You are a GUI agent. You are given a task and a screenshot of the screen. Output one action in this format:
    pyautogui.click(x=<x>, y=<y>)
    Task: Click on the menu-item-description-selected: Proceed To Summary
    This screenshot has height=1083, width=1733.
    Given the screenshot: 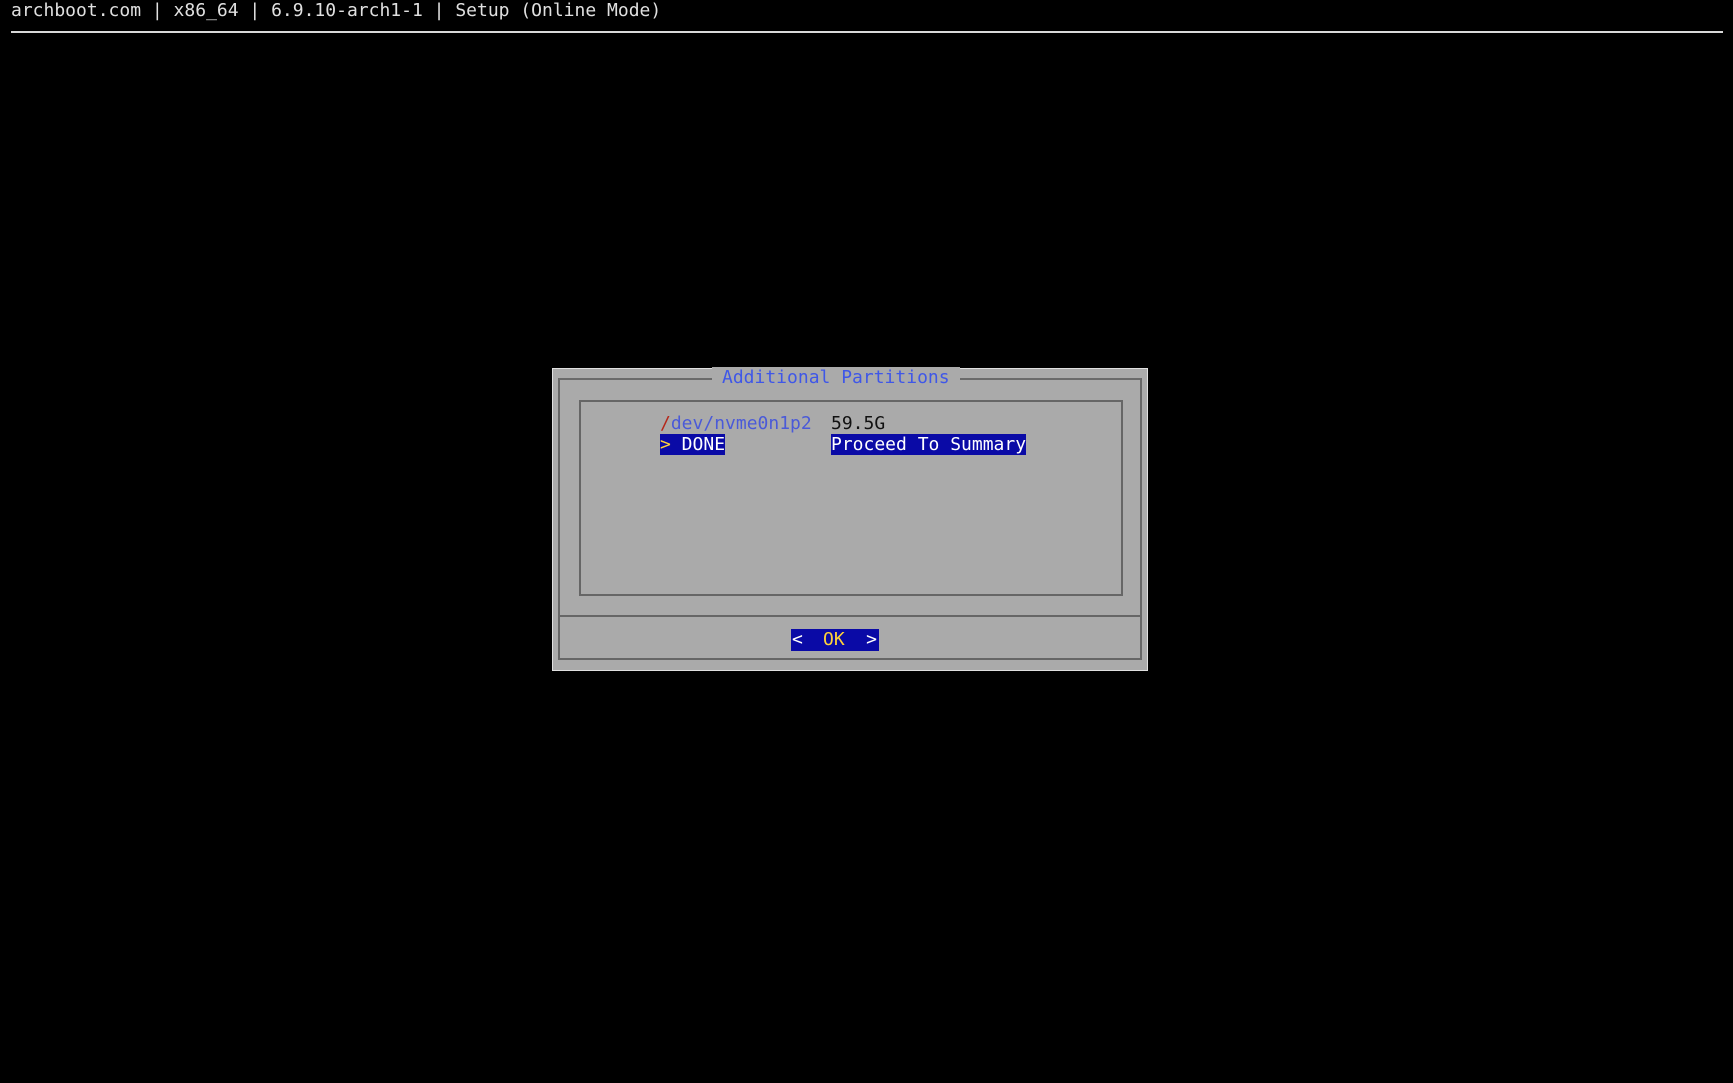 What is the action you would take?
    pyautogui.click(x=929, y=444)
    